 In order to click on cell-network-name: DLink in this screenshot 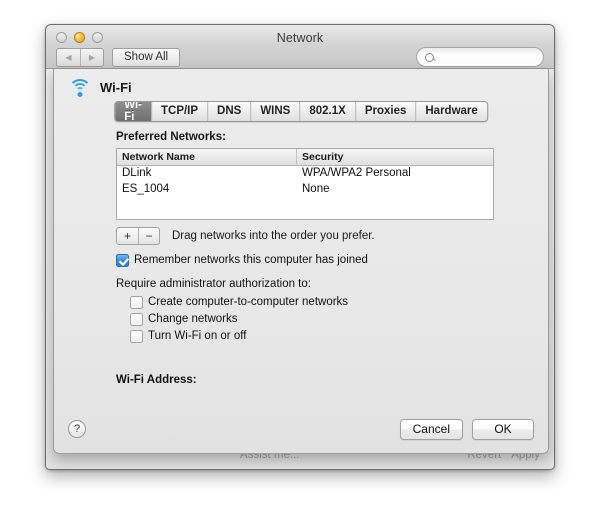, I will do `click(137, 173)`.